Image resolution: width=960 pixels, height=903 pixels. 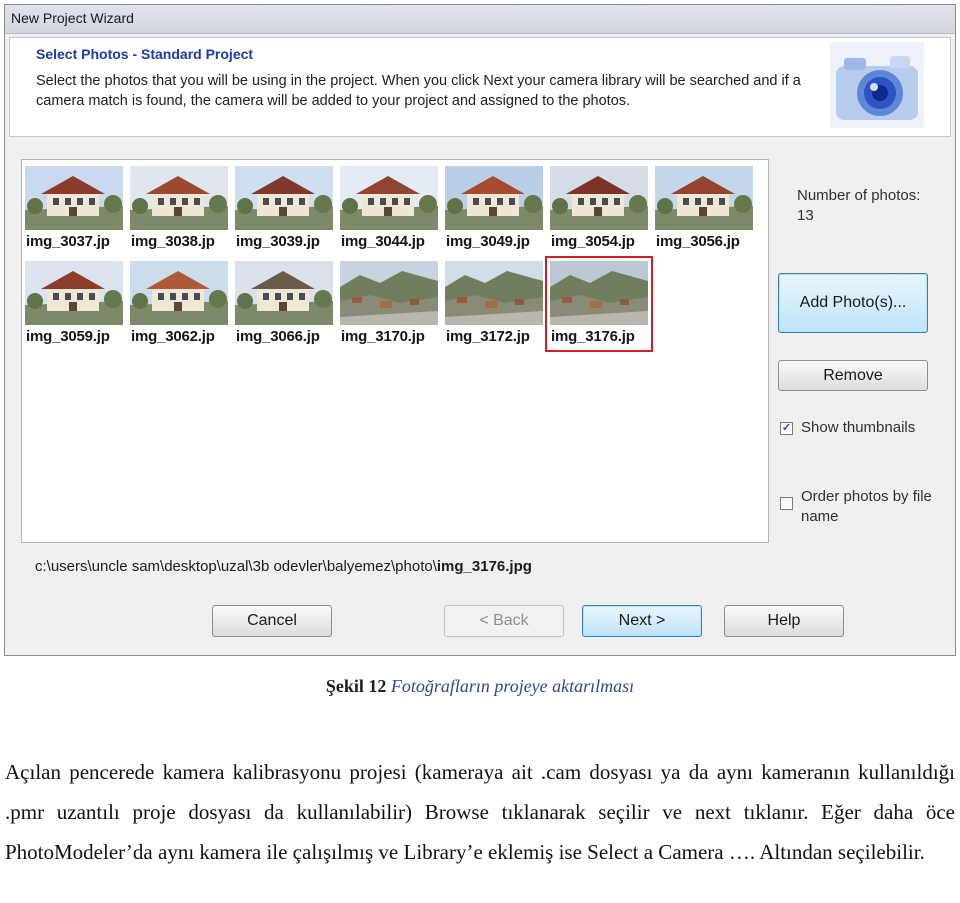 I want to click on caption-number: Şekil 12, so click(x=356, y=686).